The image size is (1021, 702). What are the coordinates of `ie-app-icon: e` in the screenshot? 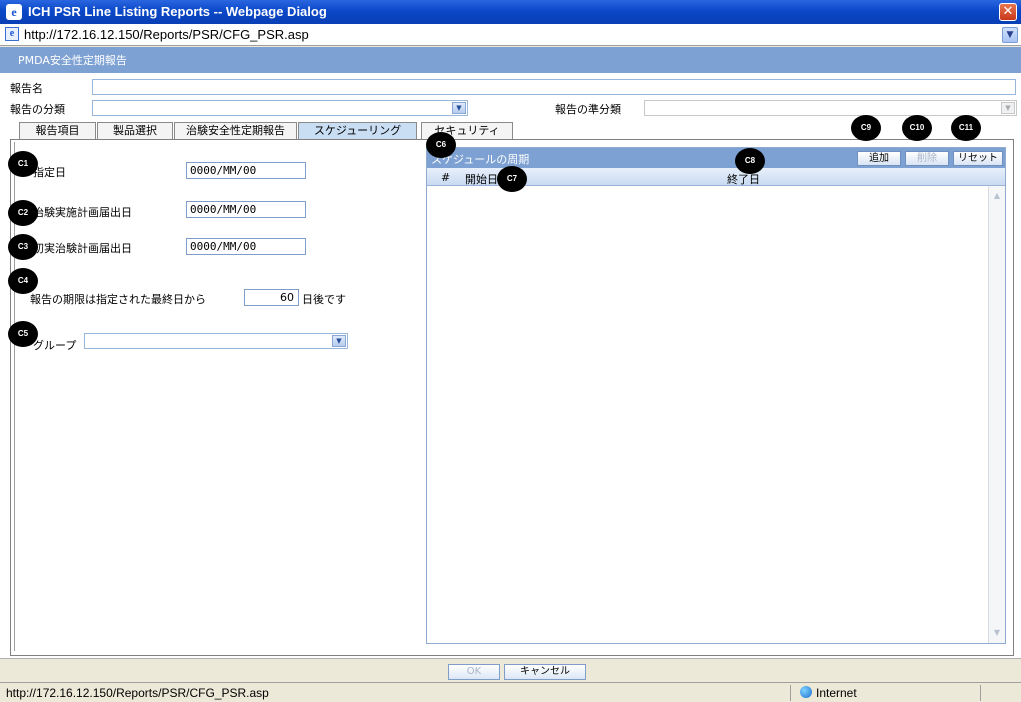 It's located at (14, 12).